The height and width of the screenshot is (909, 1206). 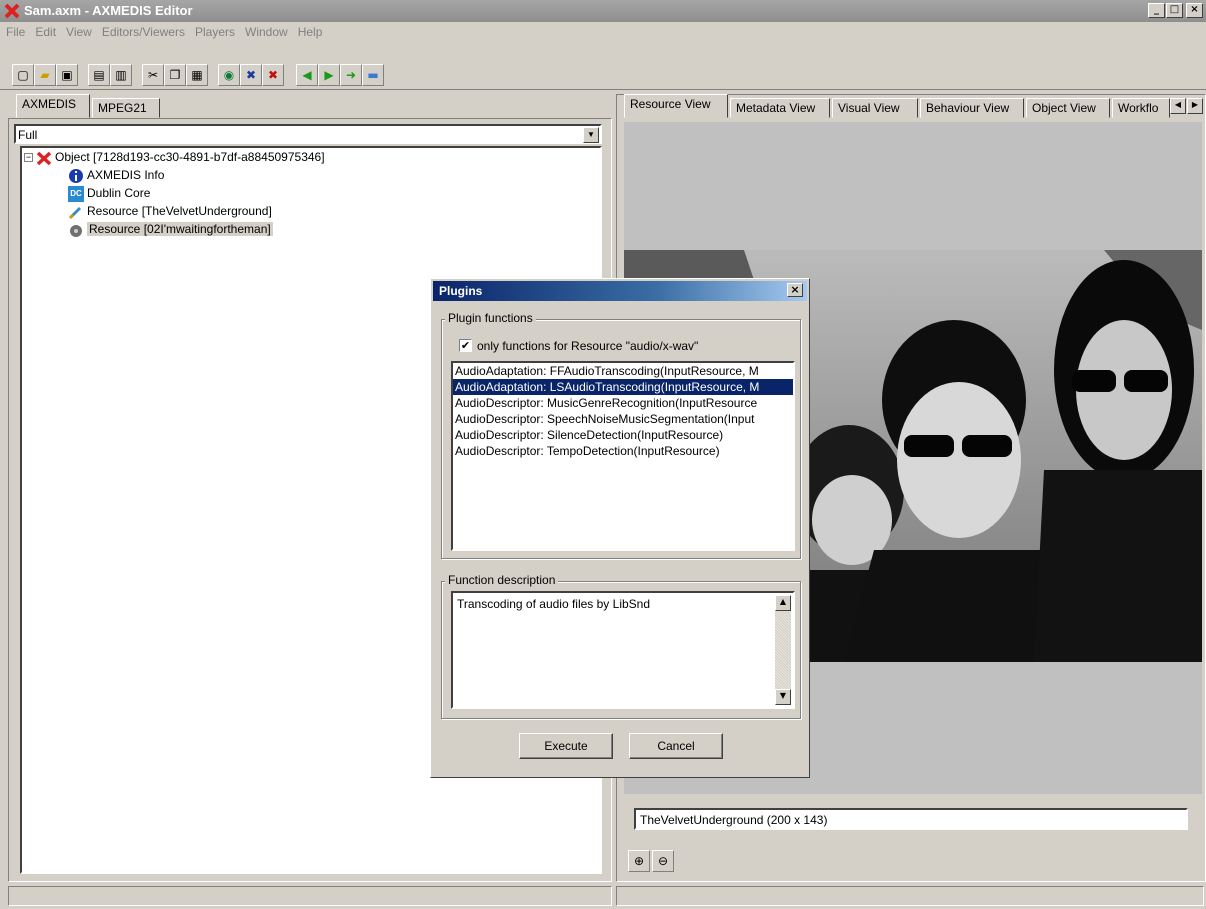 What do you see at coordinates (311, 211) in the screenshot?
I see `tree-node-resource-image: Resource [TheVelvetUnderground]` at bounding box center [311, 211].